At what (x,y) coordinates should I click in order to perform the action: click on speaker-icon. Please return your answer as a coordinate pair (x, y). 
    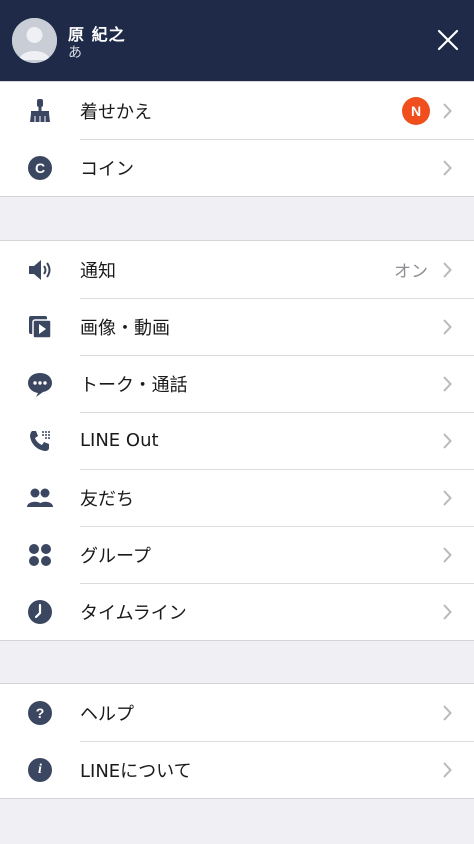
    Looking at the image, I should click on (40, 270).